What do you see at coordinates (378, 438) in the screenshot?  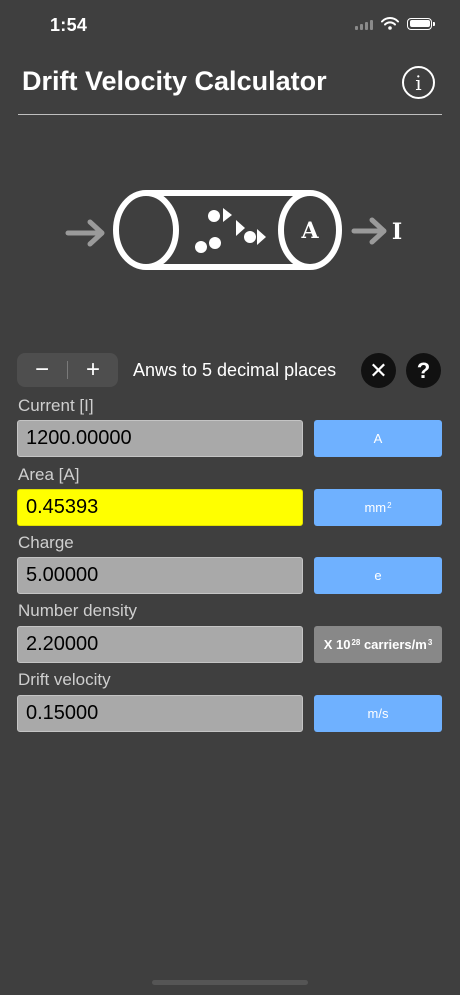 I see `current-unit-button: A` at bounding box center [378, 438].